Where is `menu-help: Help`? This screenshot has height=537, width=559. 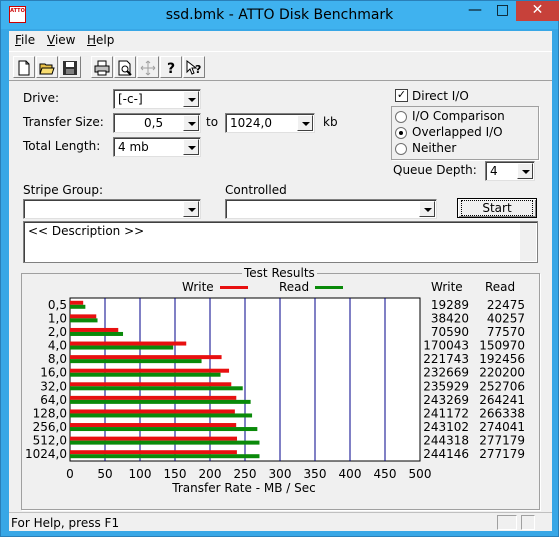 menu-help: Help is located at coordinates (100, 40).